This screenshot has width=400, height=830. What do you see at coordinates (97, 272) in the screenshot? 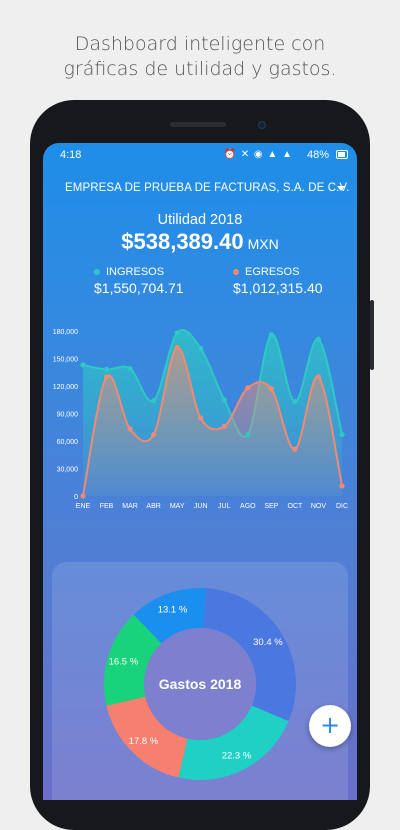
I see `ingresos-dot-icon` at bounding box center [97, 272].